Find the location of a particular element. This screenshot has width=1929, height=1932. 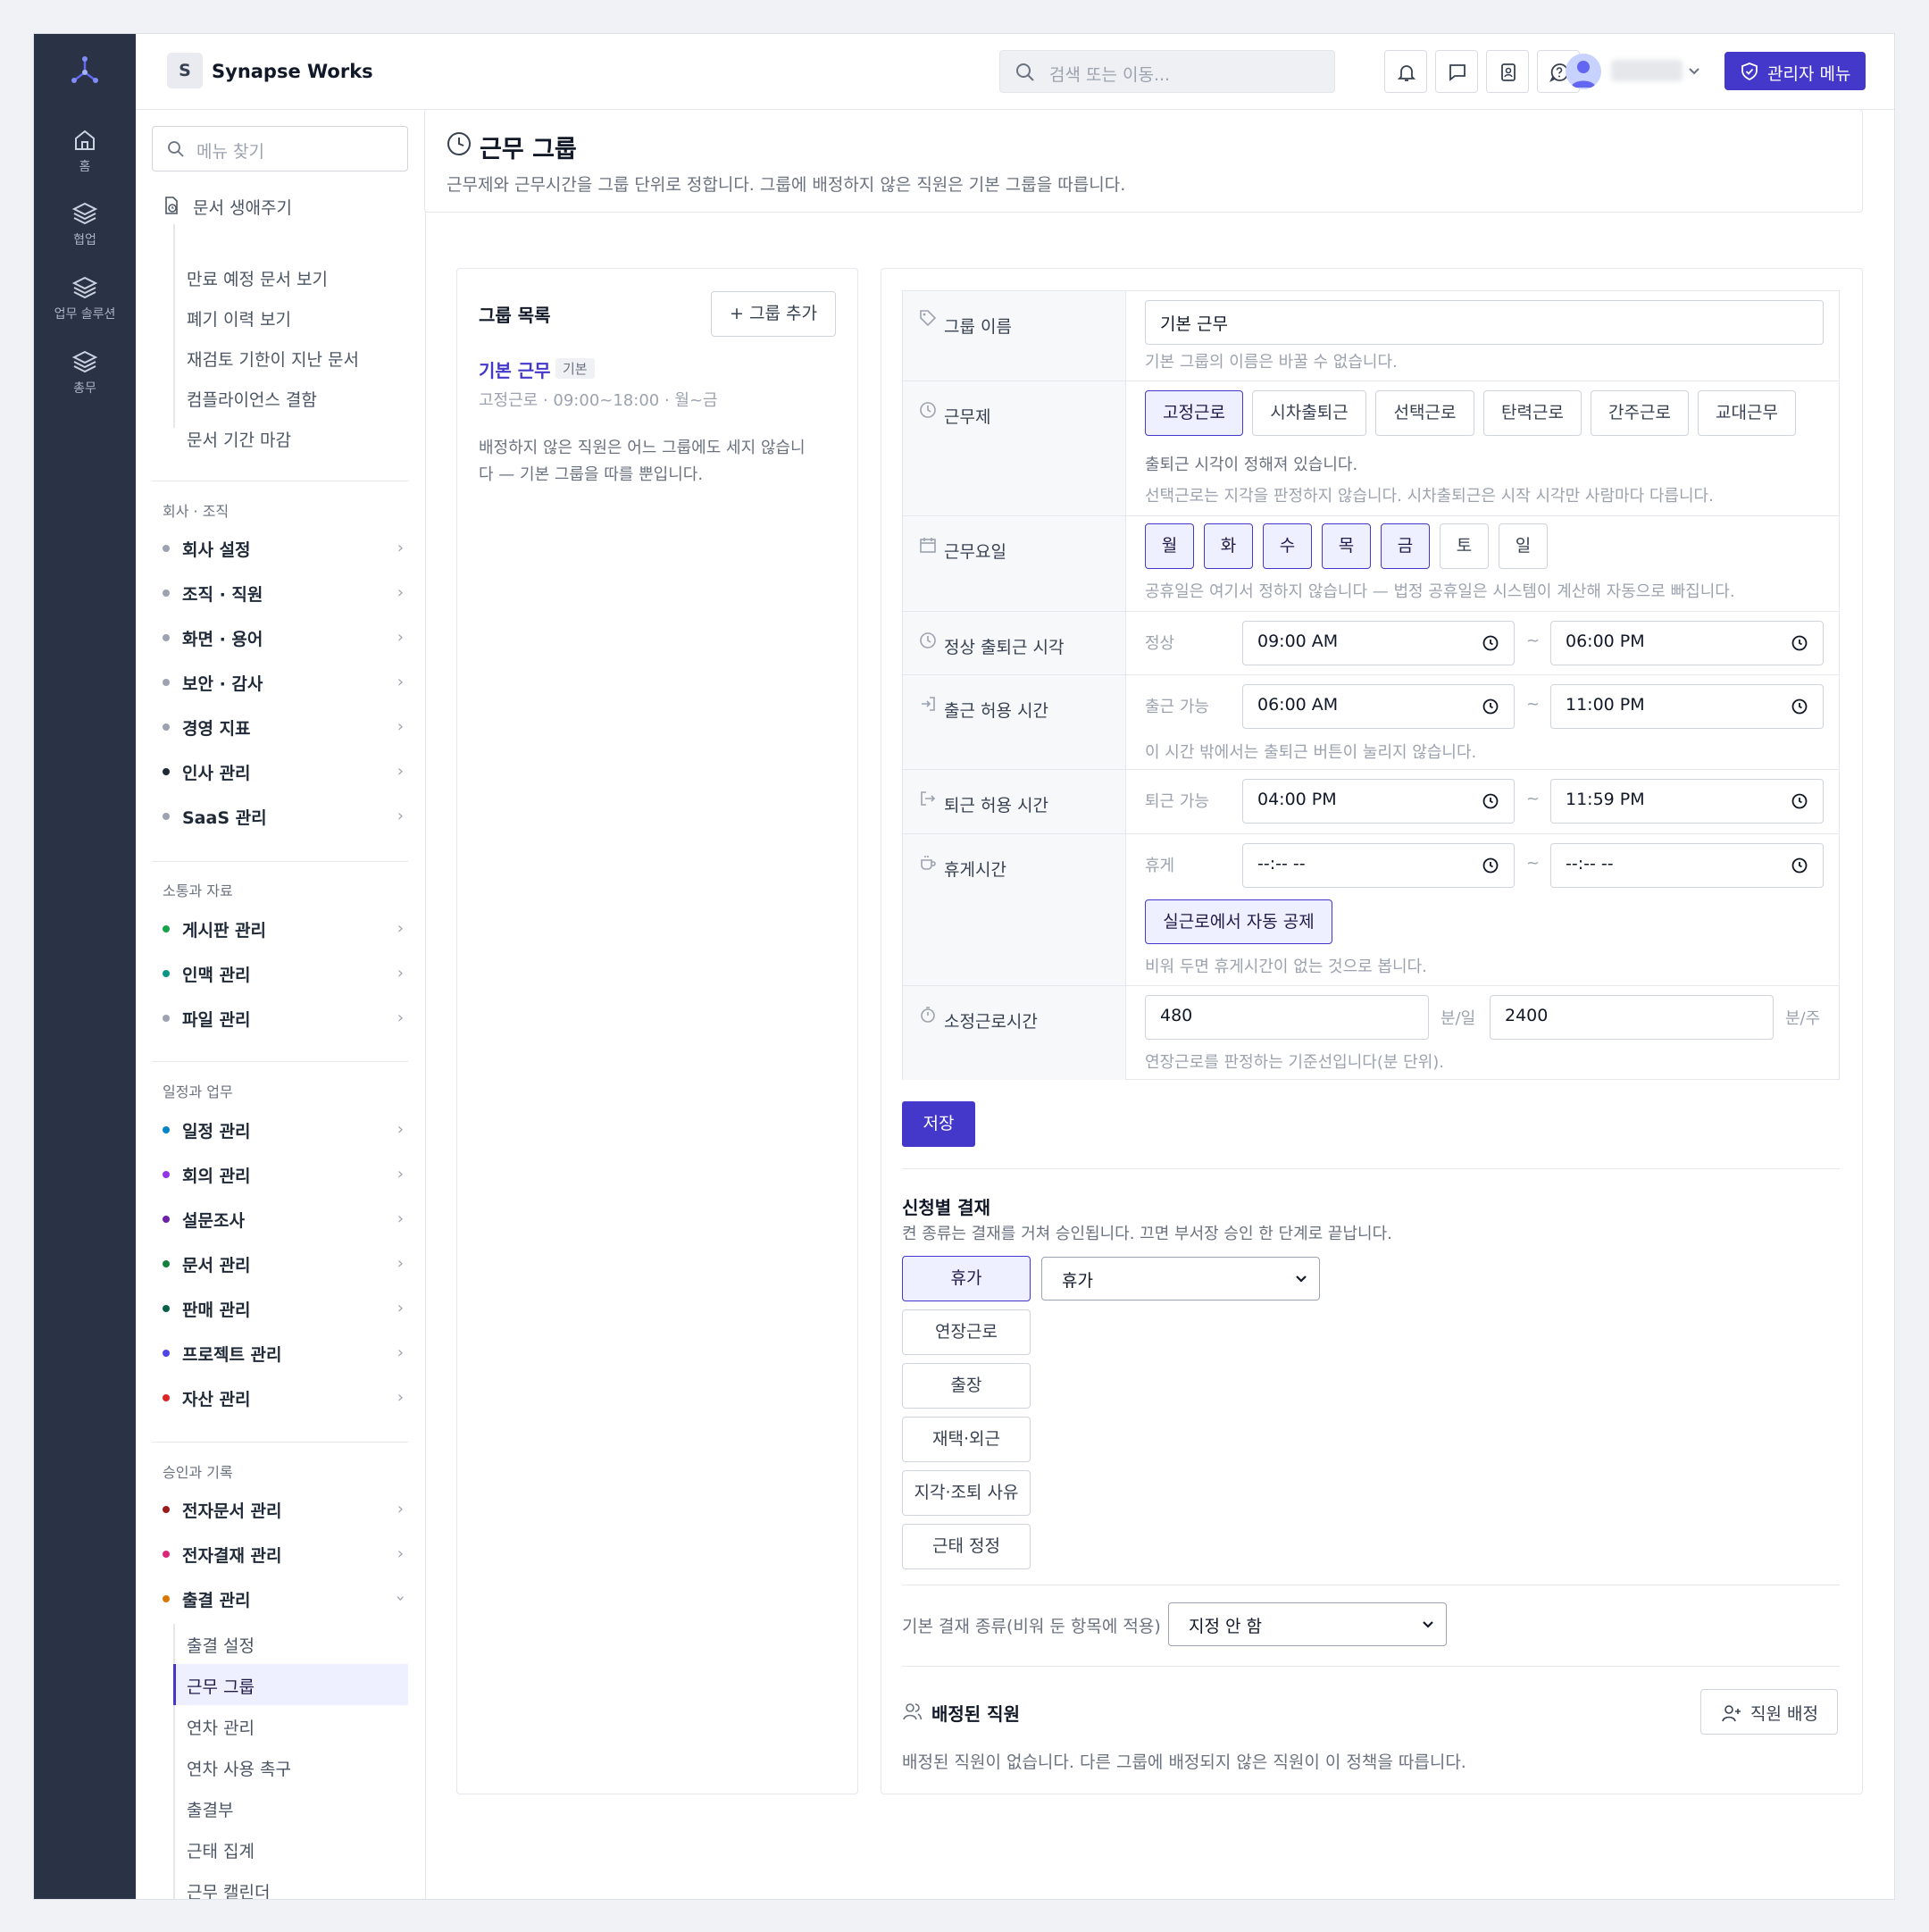

sidebar-item: 일정 관리 › is located at coordinates (288, 1130).